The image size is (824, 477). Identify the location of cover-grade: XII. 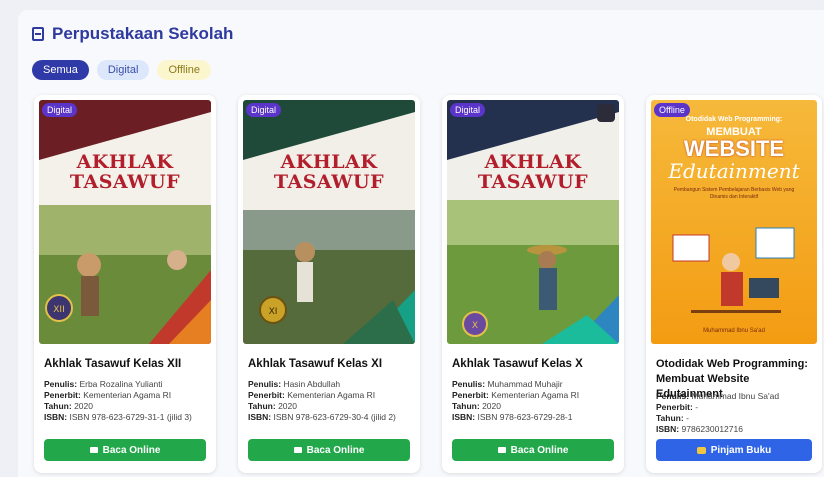
(58, 310).